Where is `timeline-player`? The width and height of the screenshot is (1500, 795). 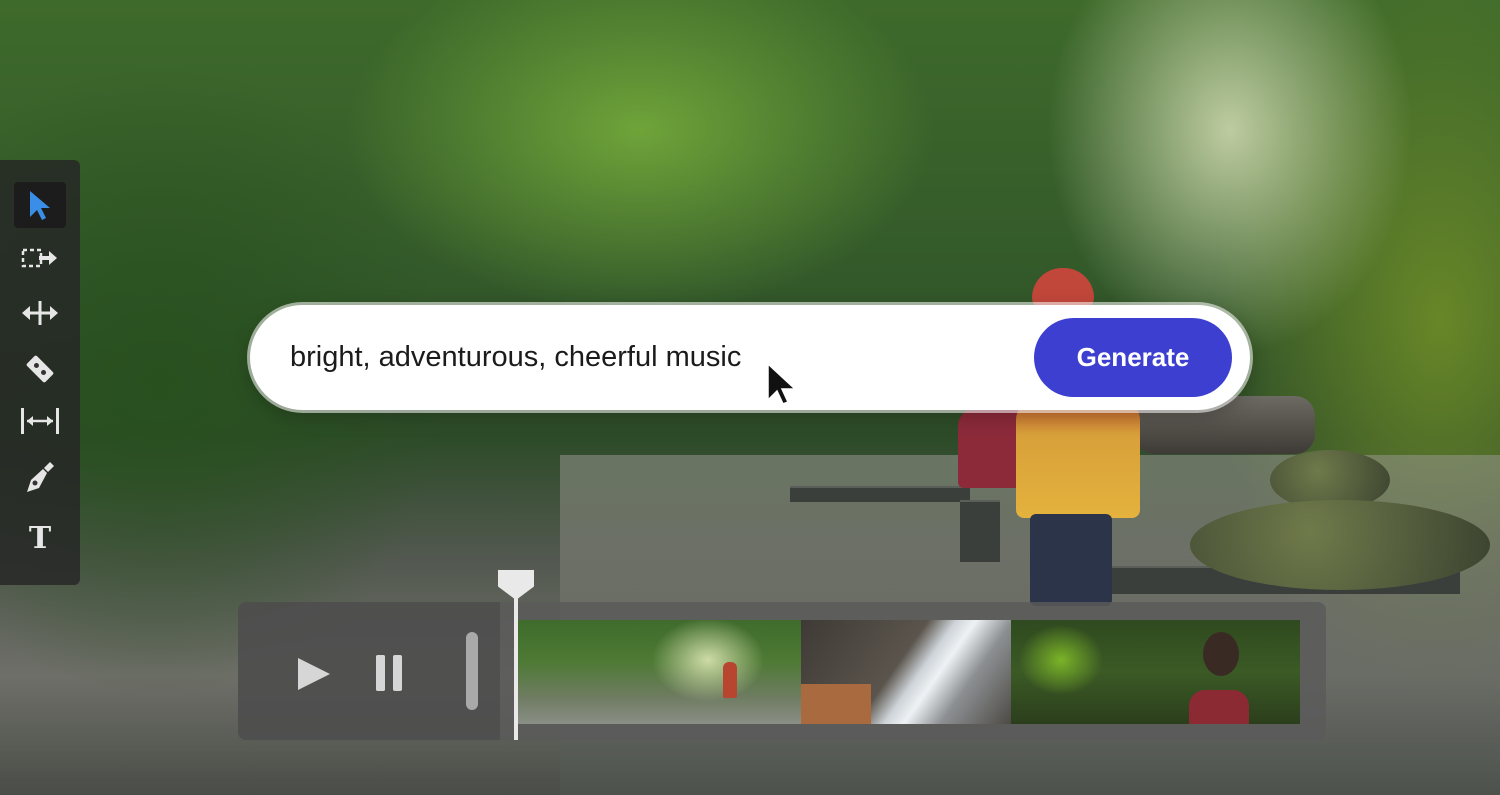
timeline-player is located at coordinates (782, 671).